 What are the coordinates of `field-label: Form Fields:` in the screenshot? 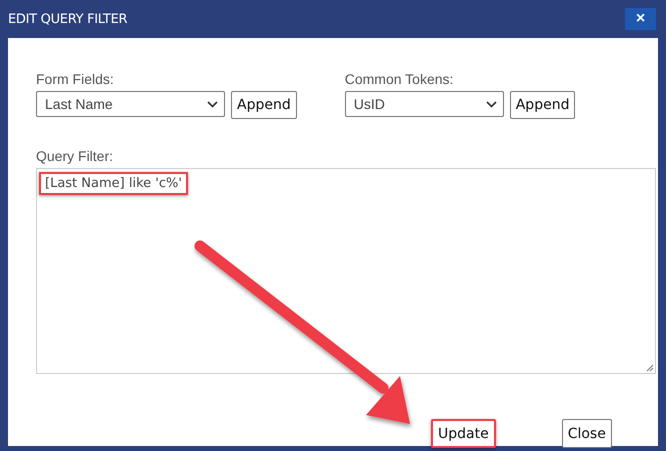 It's located at (75, 79).